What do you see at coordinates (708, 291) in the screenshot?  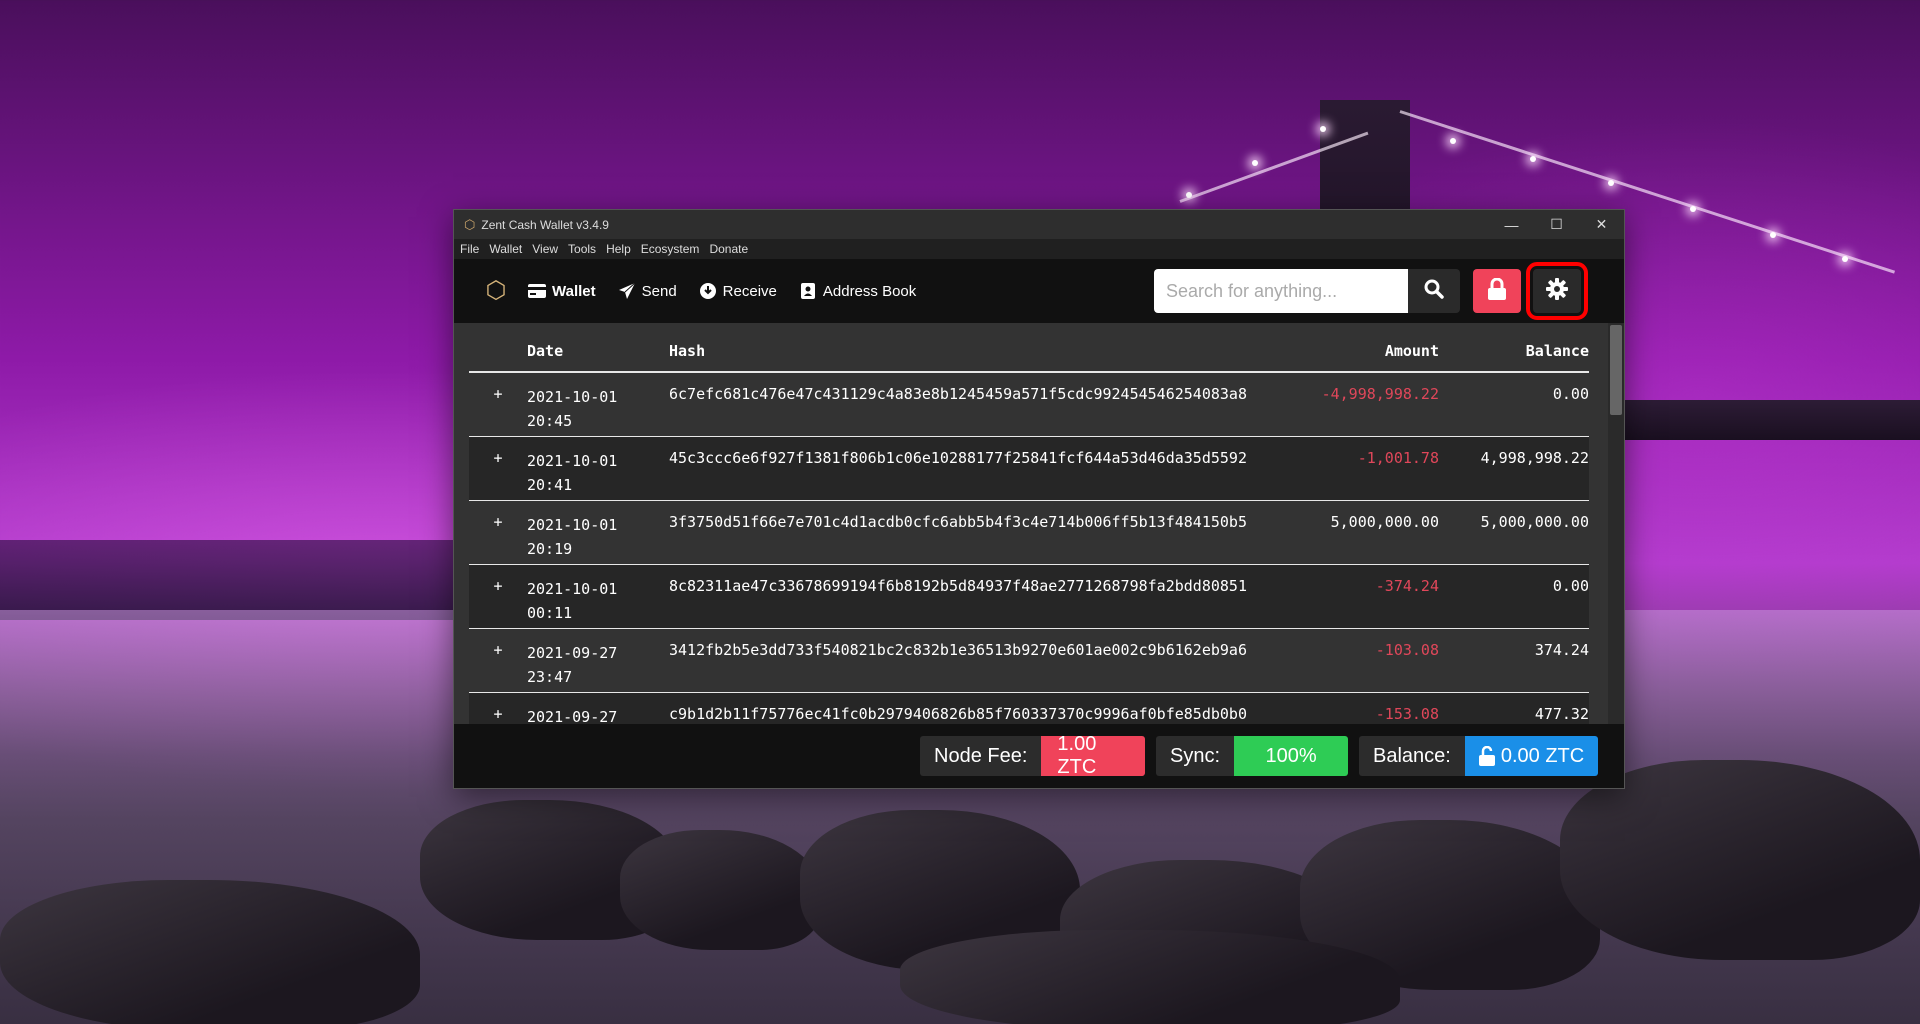 I see `download-circle-icon` at bounding box center [708, 291].